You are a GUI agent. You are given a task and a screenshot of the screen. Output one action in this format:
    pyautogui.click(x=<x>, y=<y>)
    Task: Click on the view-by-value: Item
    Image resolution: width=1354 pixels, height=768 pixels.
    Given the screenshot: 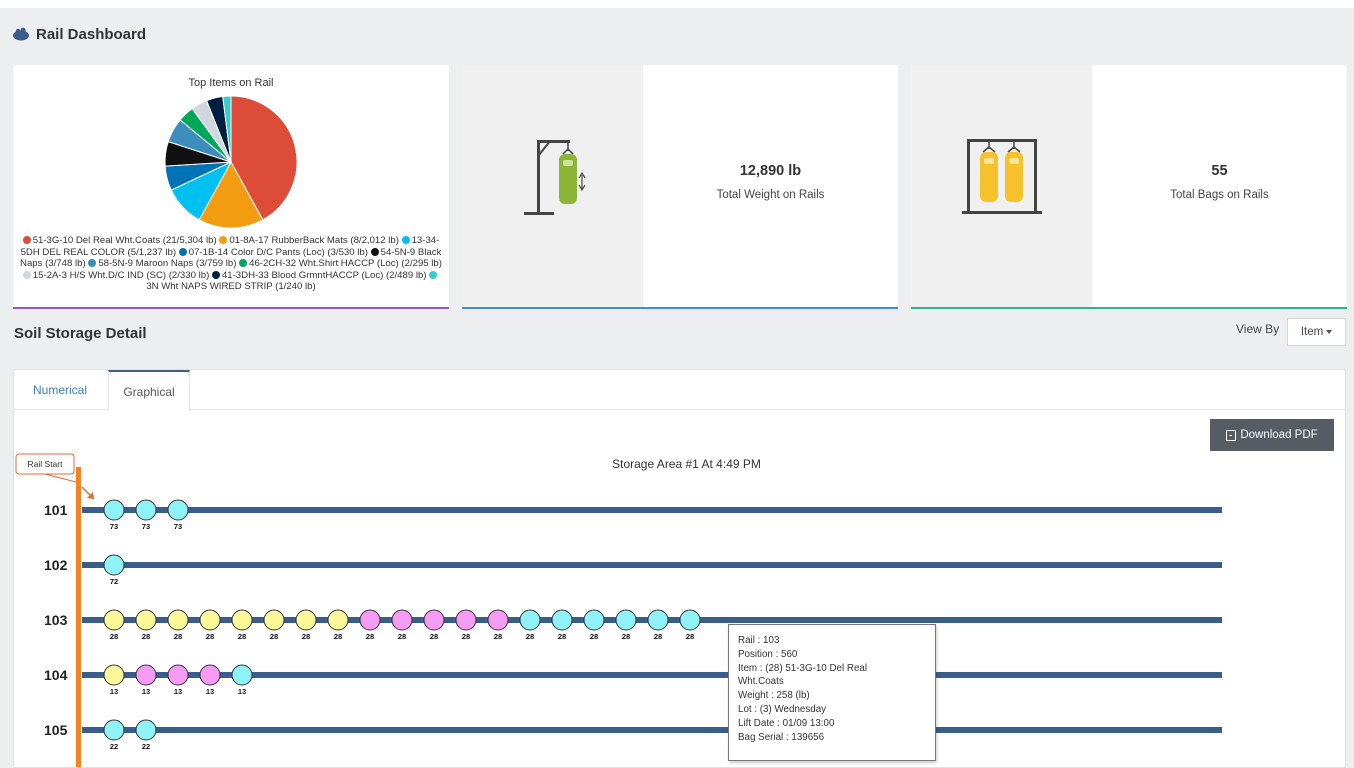 What is the action you would take?
    pyautogui.click(x=1312, y=332)
    